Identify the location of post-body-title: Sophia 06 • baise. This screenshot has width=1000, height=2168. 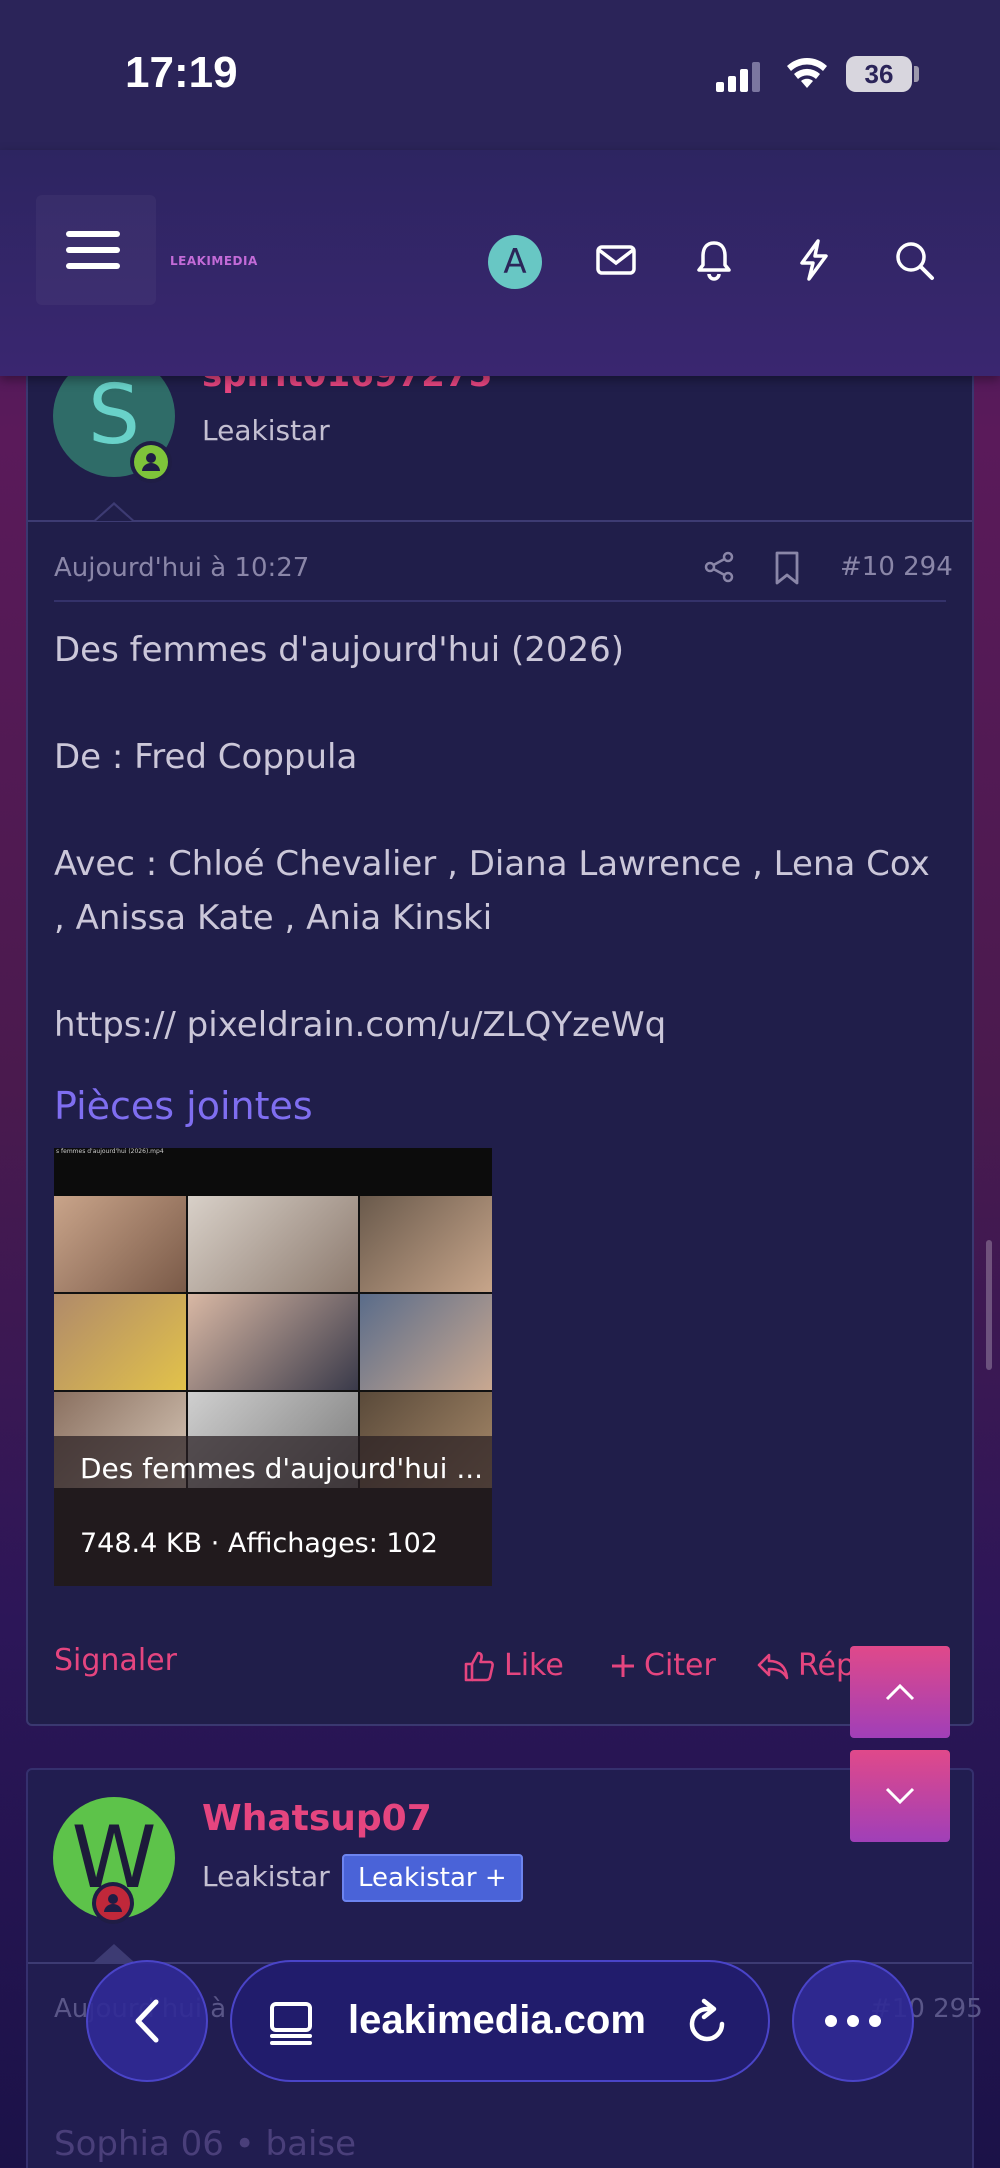
(205, 2144).